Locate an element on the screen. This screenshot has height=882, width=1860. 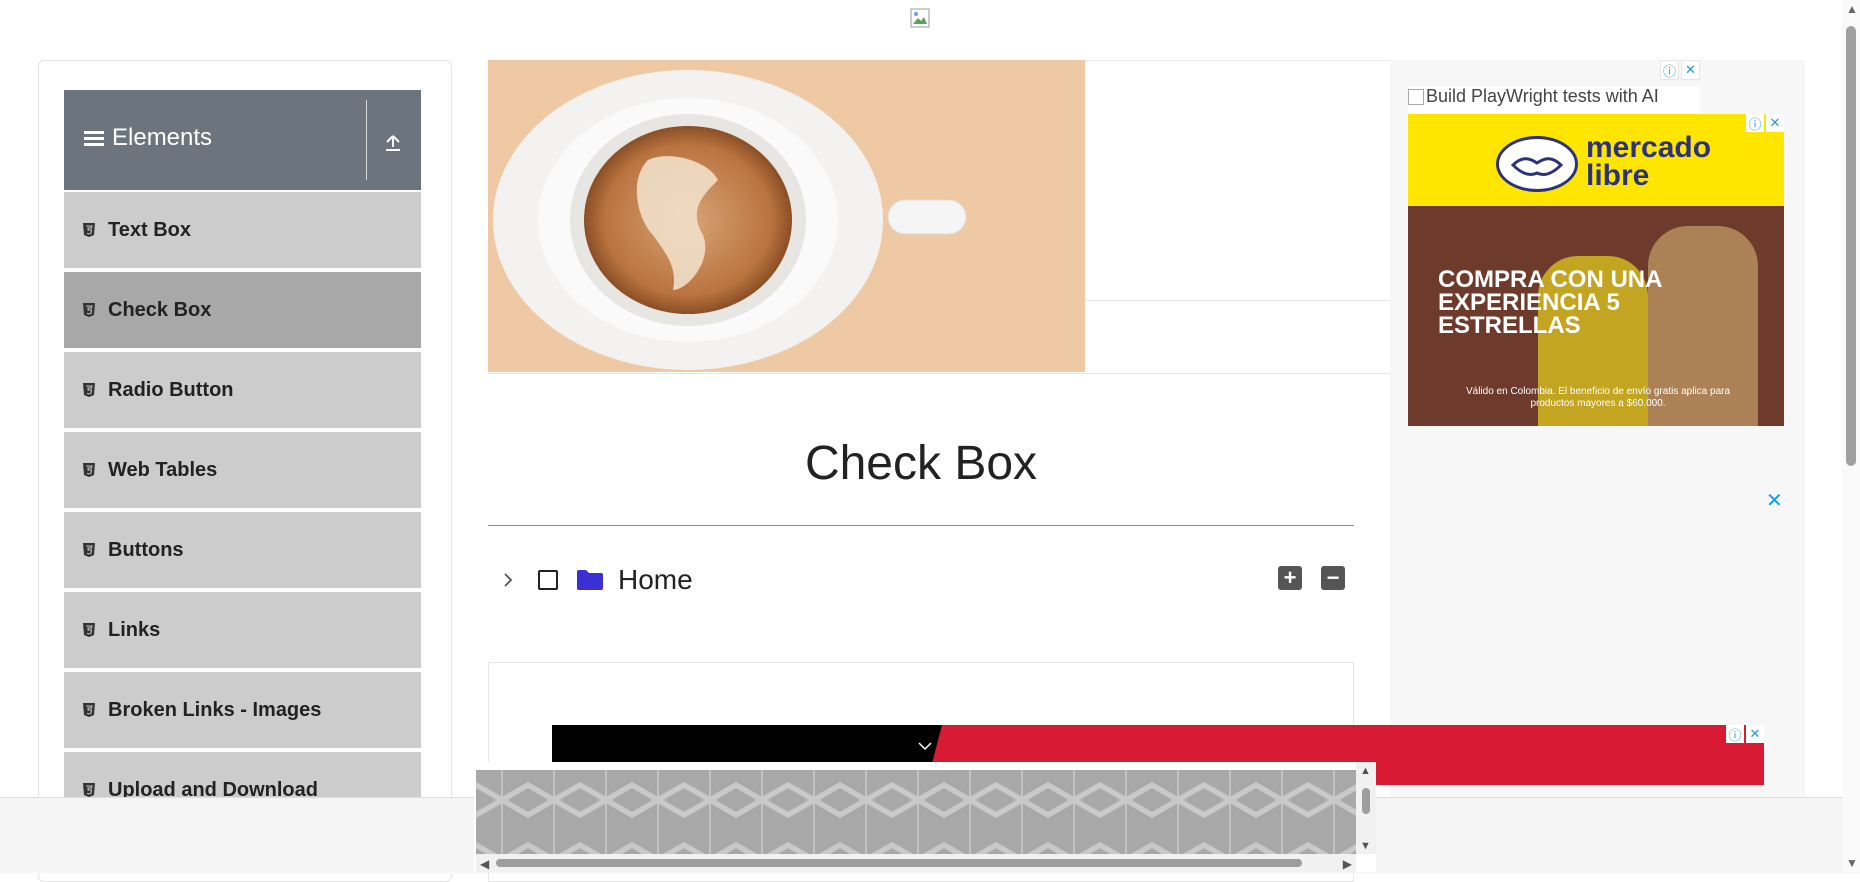
red-ad-controls: ⓘ ✕ is located at coordinates (1745, 734).